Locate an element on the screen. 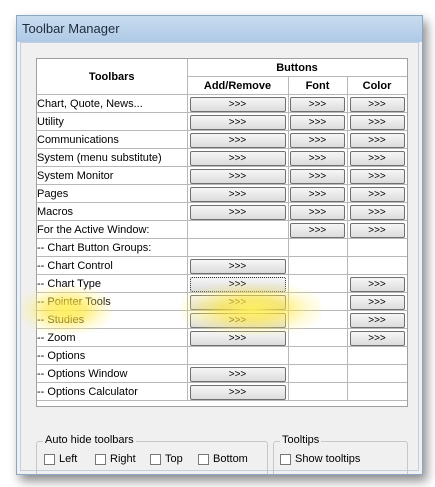 The width and height of the screenshot is (435, 487). table-row: -- Options is located at coordinates (222, 355).